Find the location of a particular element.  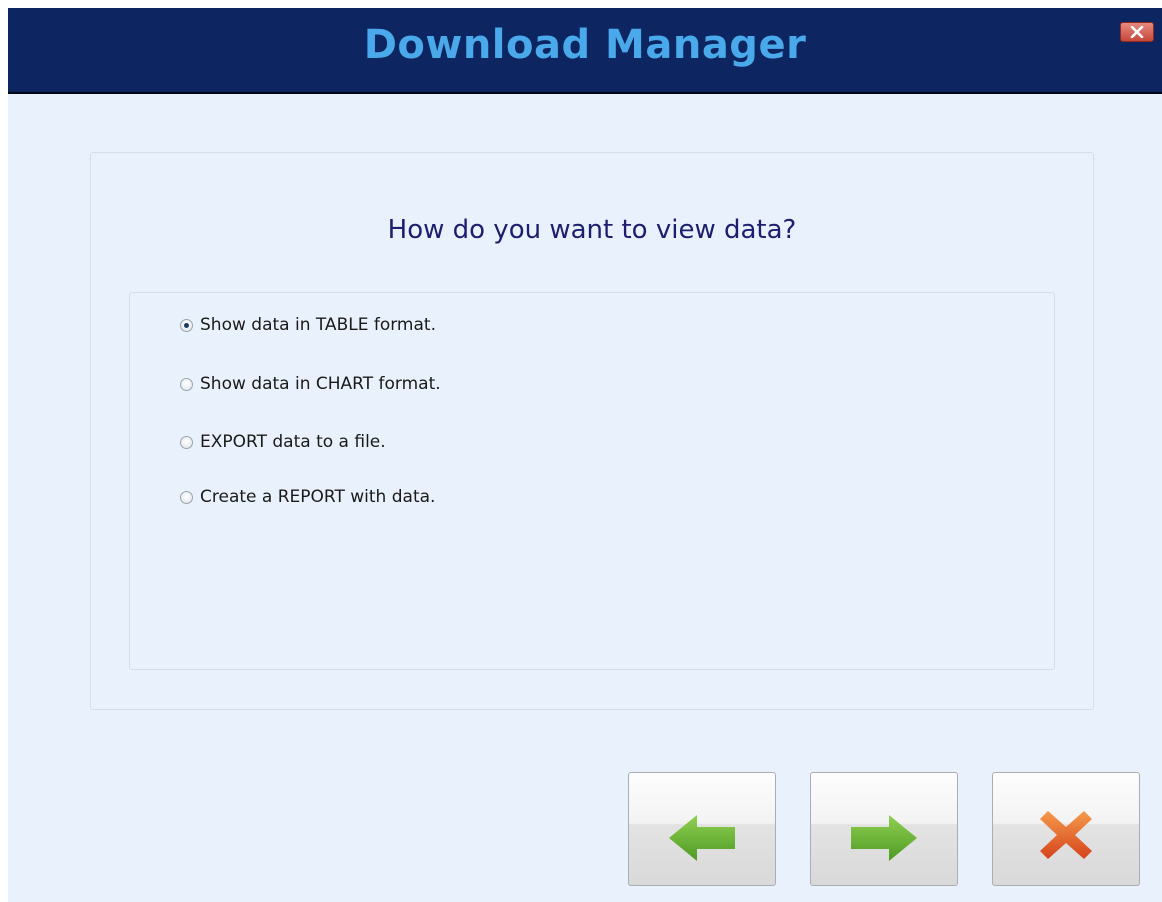

option-chart-format: Show data in CHART format. is located at coordinates (310, 384).